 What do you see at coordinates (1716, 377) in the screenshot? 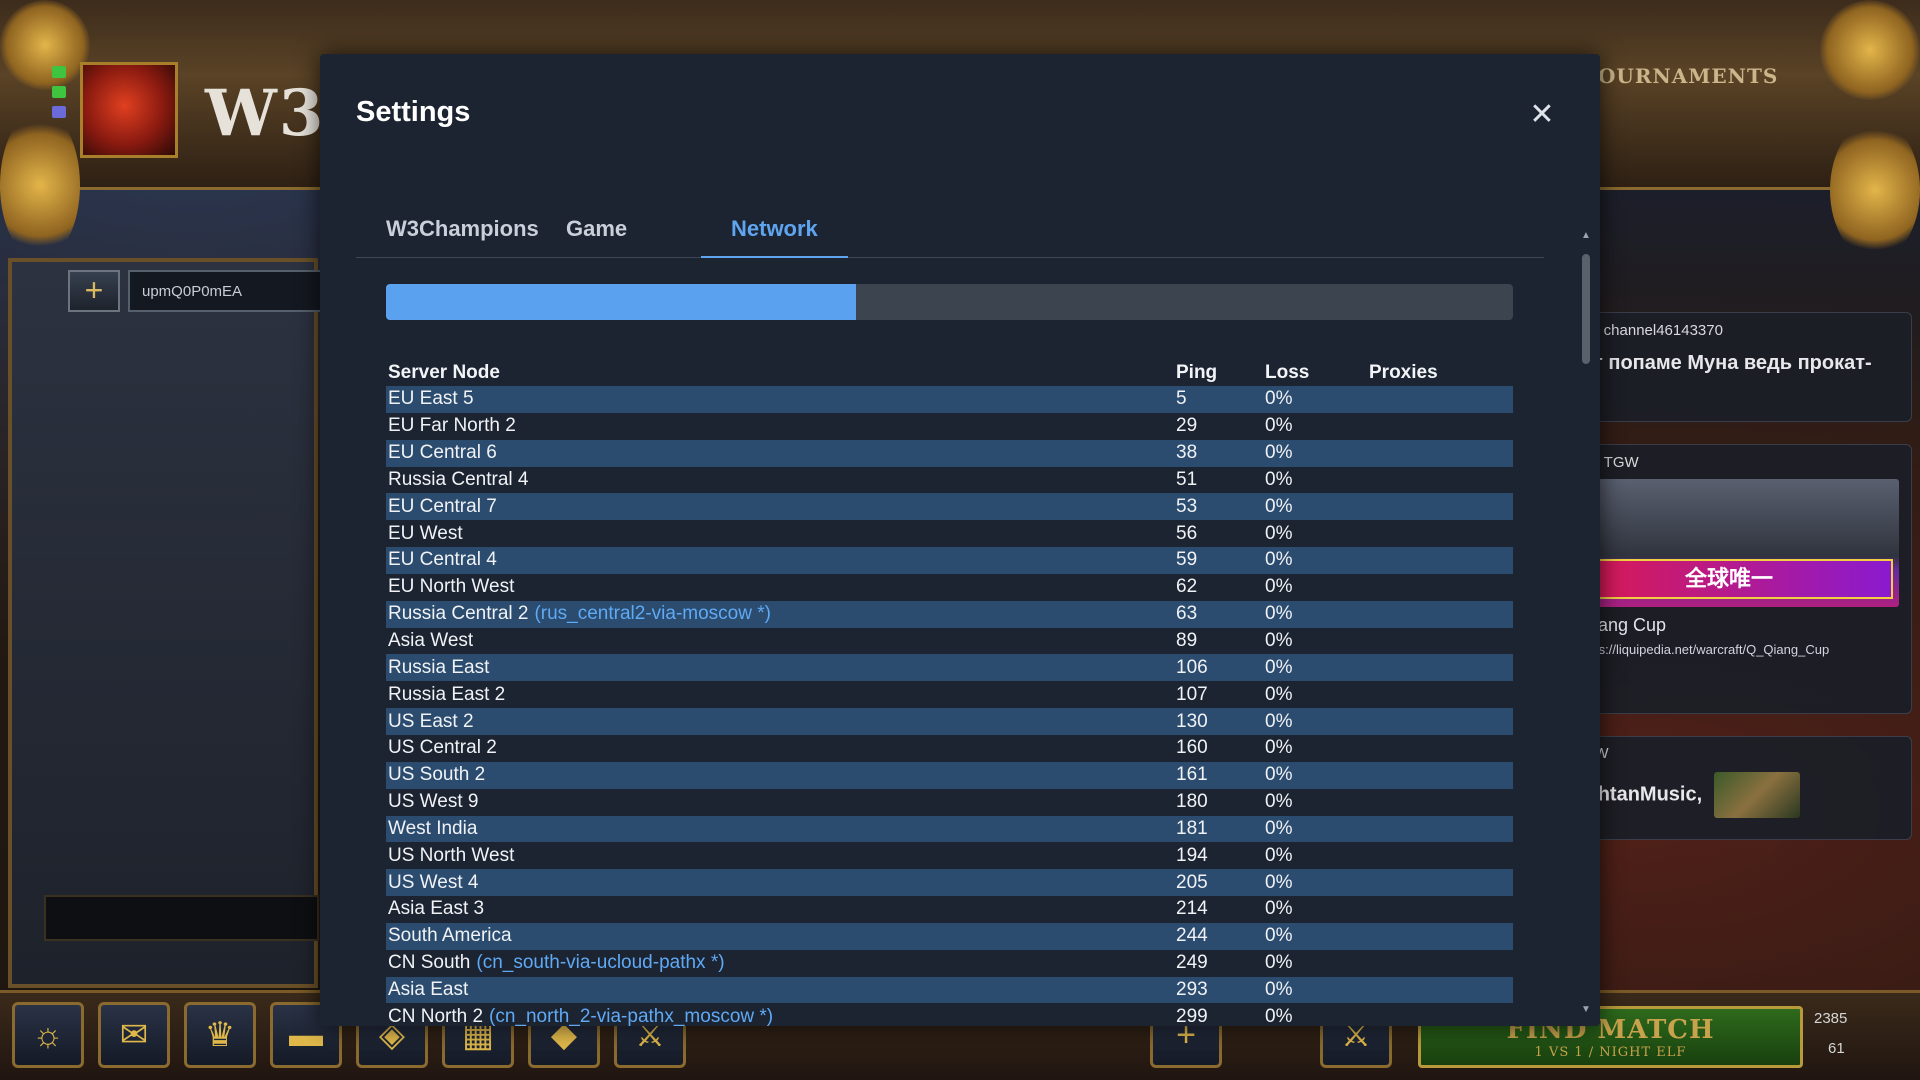
I see `chat-message-text: этот попаме Муна ведь прокат-ил?` at bounding box center [1716, 377].